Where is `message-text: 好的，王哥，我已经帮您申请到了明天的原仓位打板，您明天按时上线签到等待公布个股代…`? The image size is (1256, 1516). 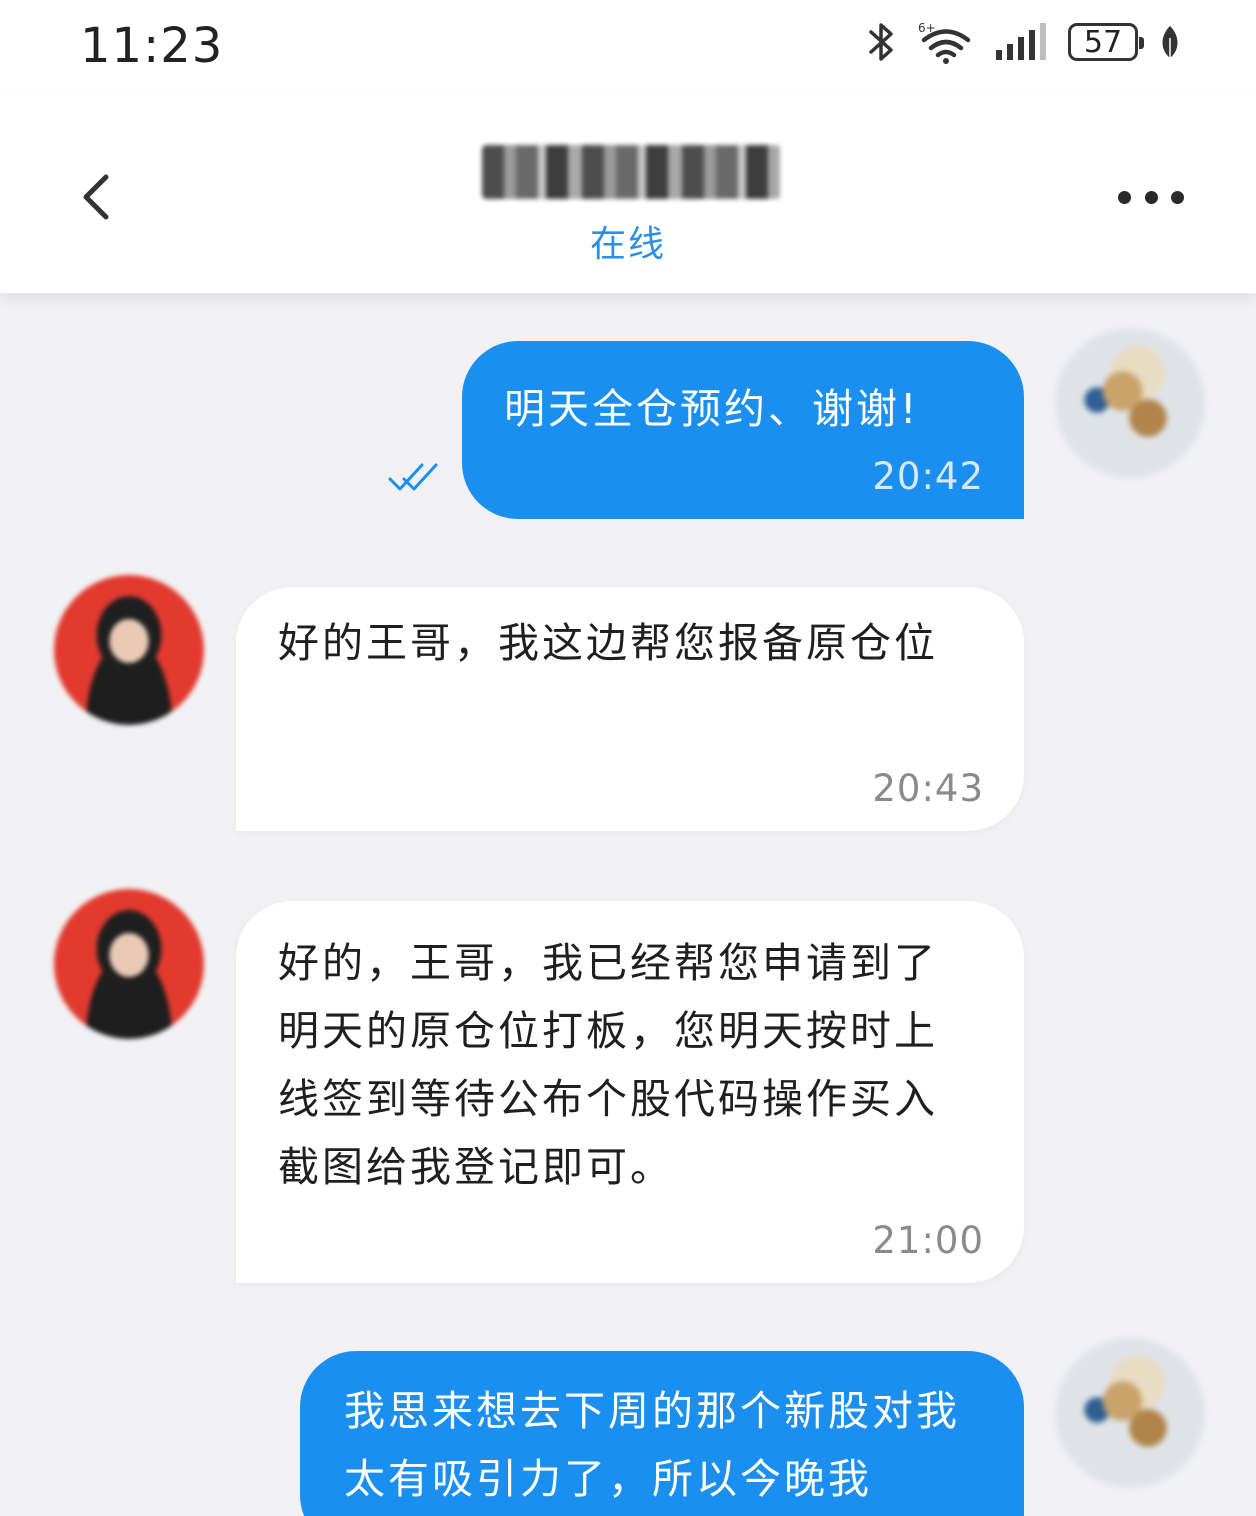
message-text: 好的，王哥，我已经帮您申请到了明天的原仓位打板，您明天按时上线签到等待公布个股代… is located at coordinates (608, 1065).